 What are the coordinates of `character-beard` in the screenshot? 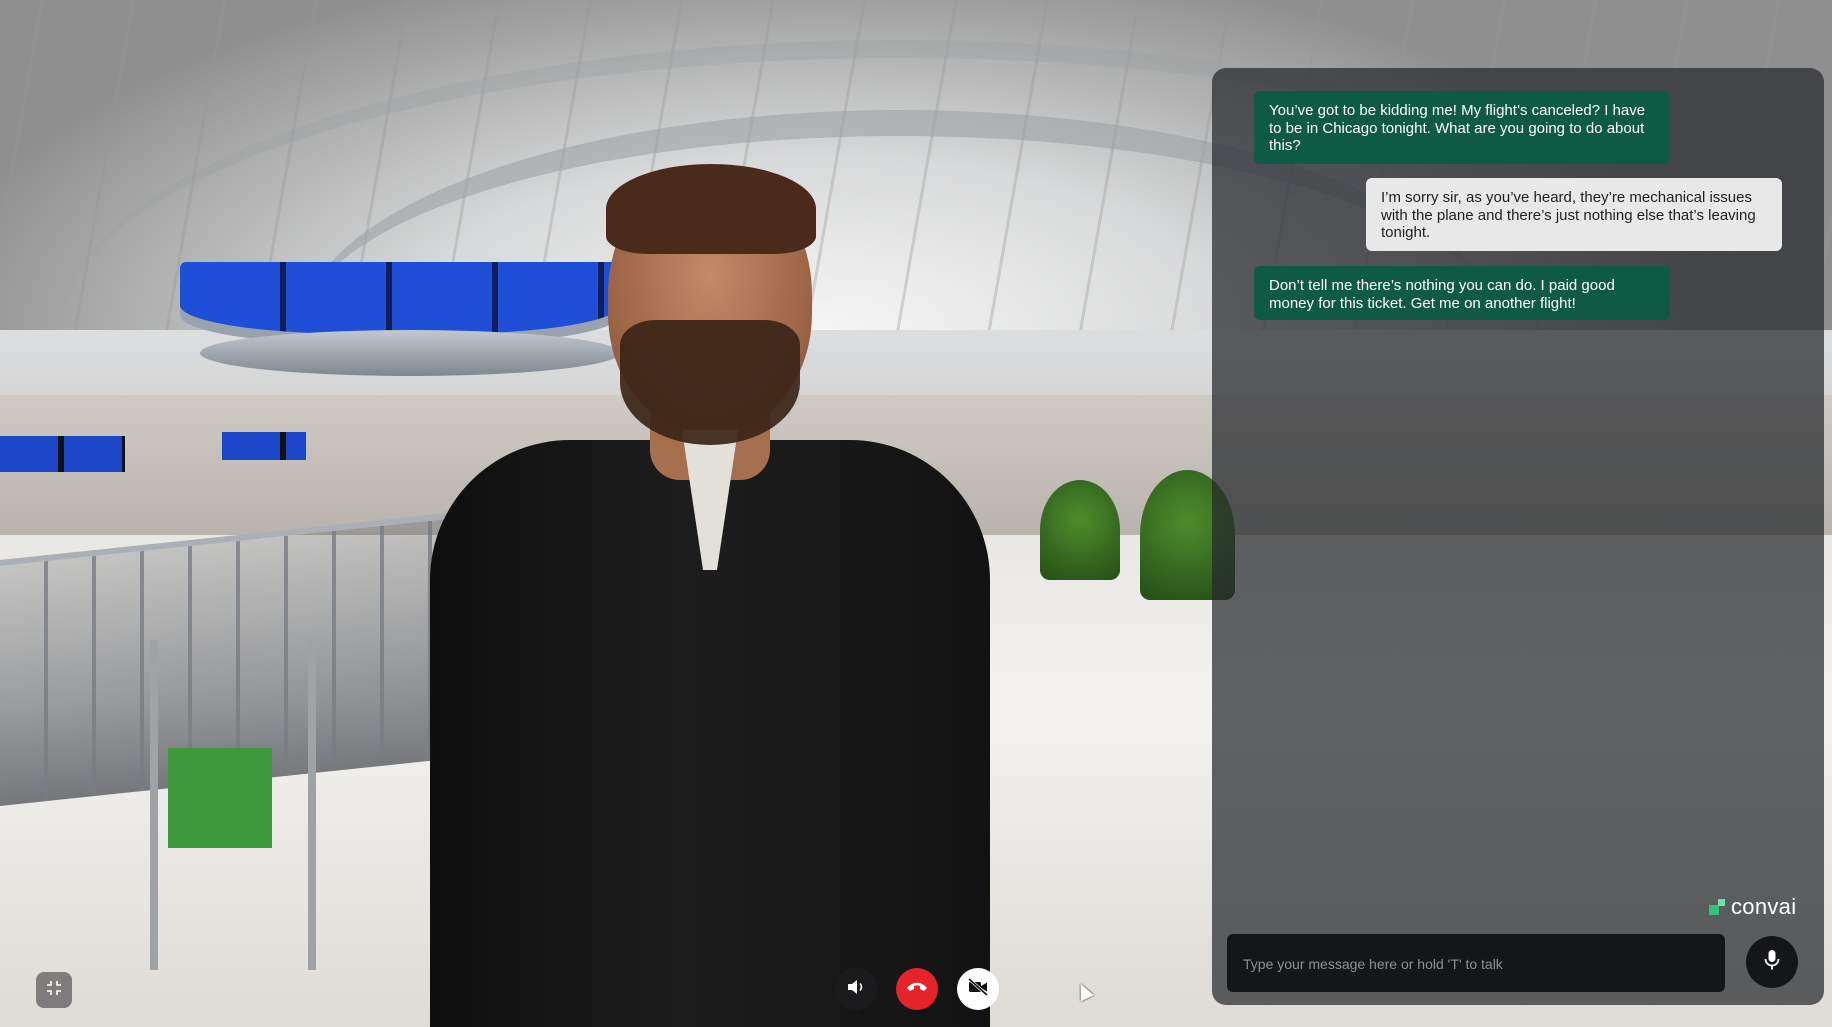 It's located at (710, 382).